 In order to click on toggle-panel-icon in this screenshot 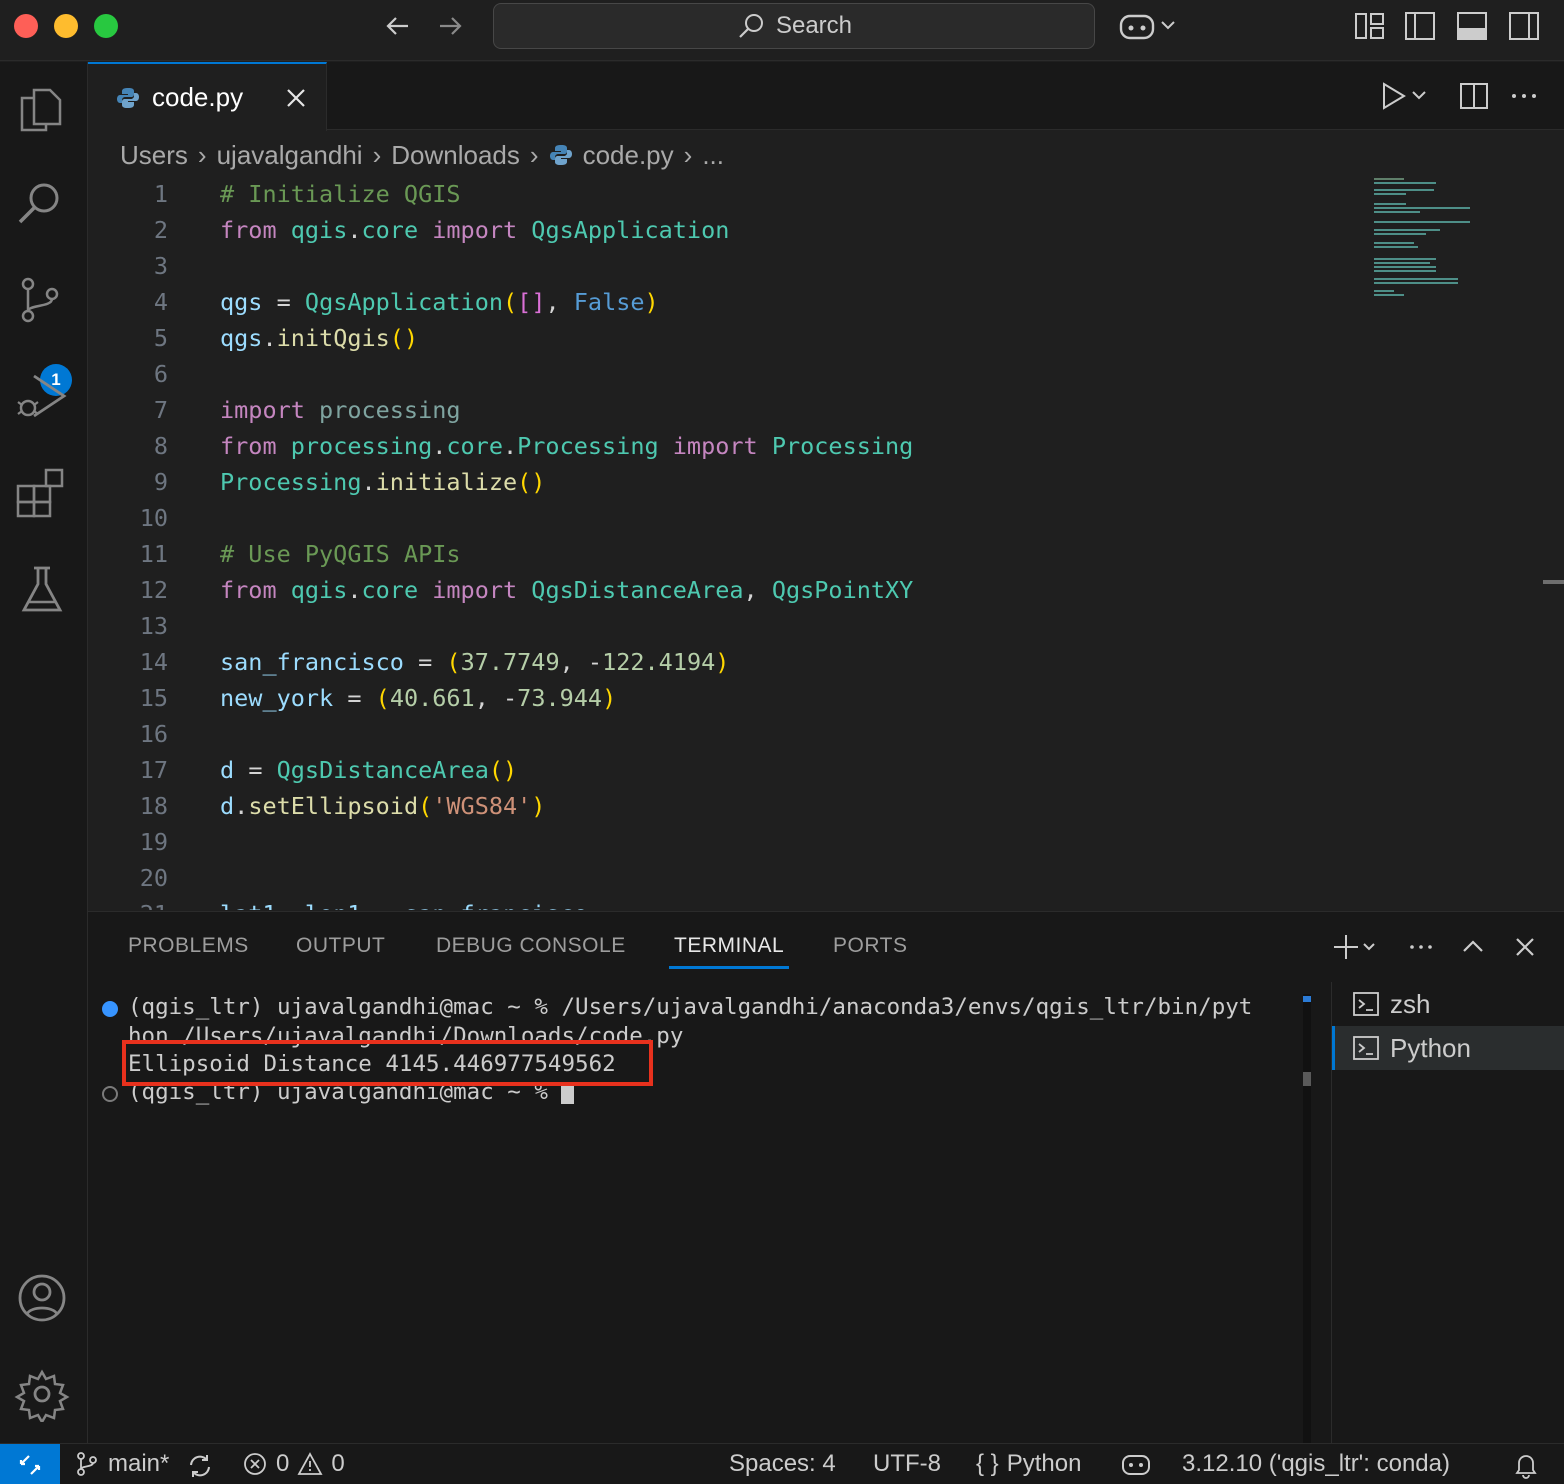, I will do `click(1472, 26)`.